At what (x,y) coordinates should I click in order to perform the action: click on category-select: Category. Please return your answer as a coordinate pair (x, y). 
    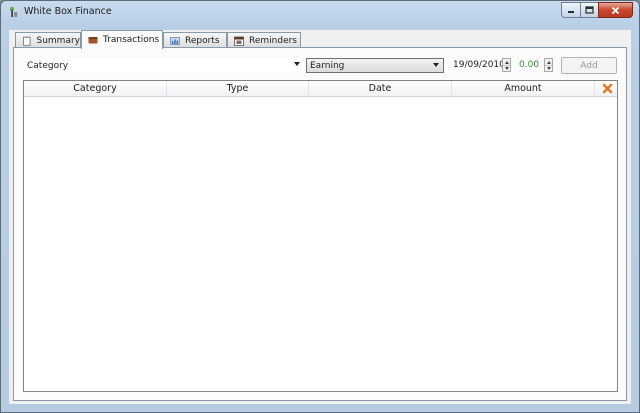
    Looking at the image, I should click on (164, 65).